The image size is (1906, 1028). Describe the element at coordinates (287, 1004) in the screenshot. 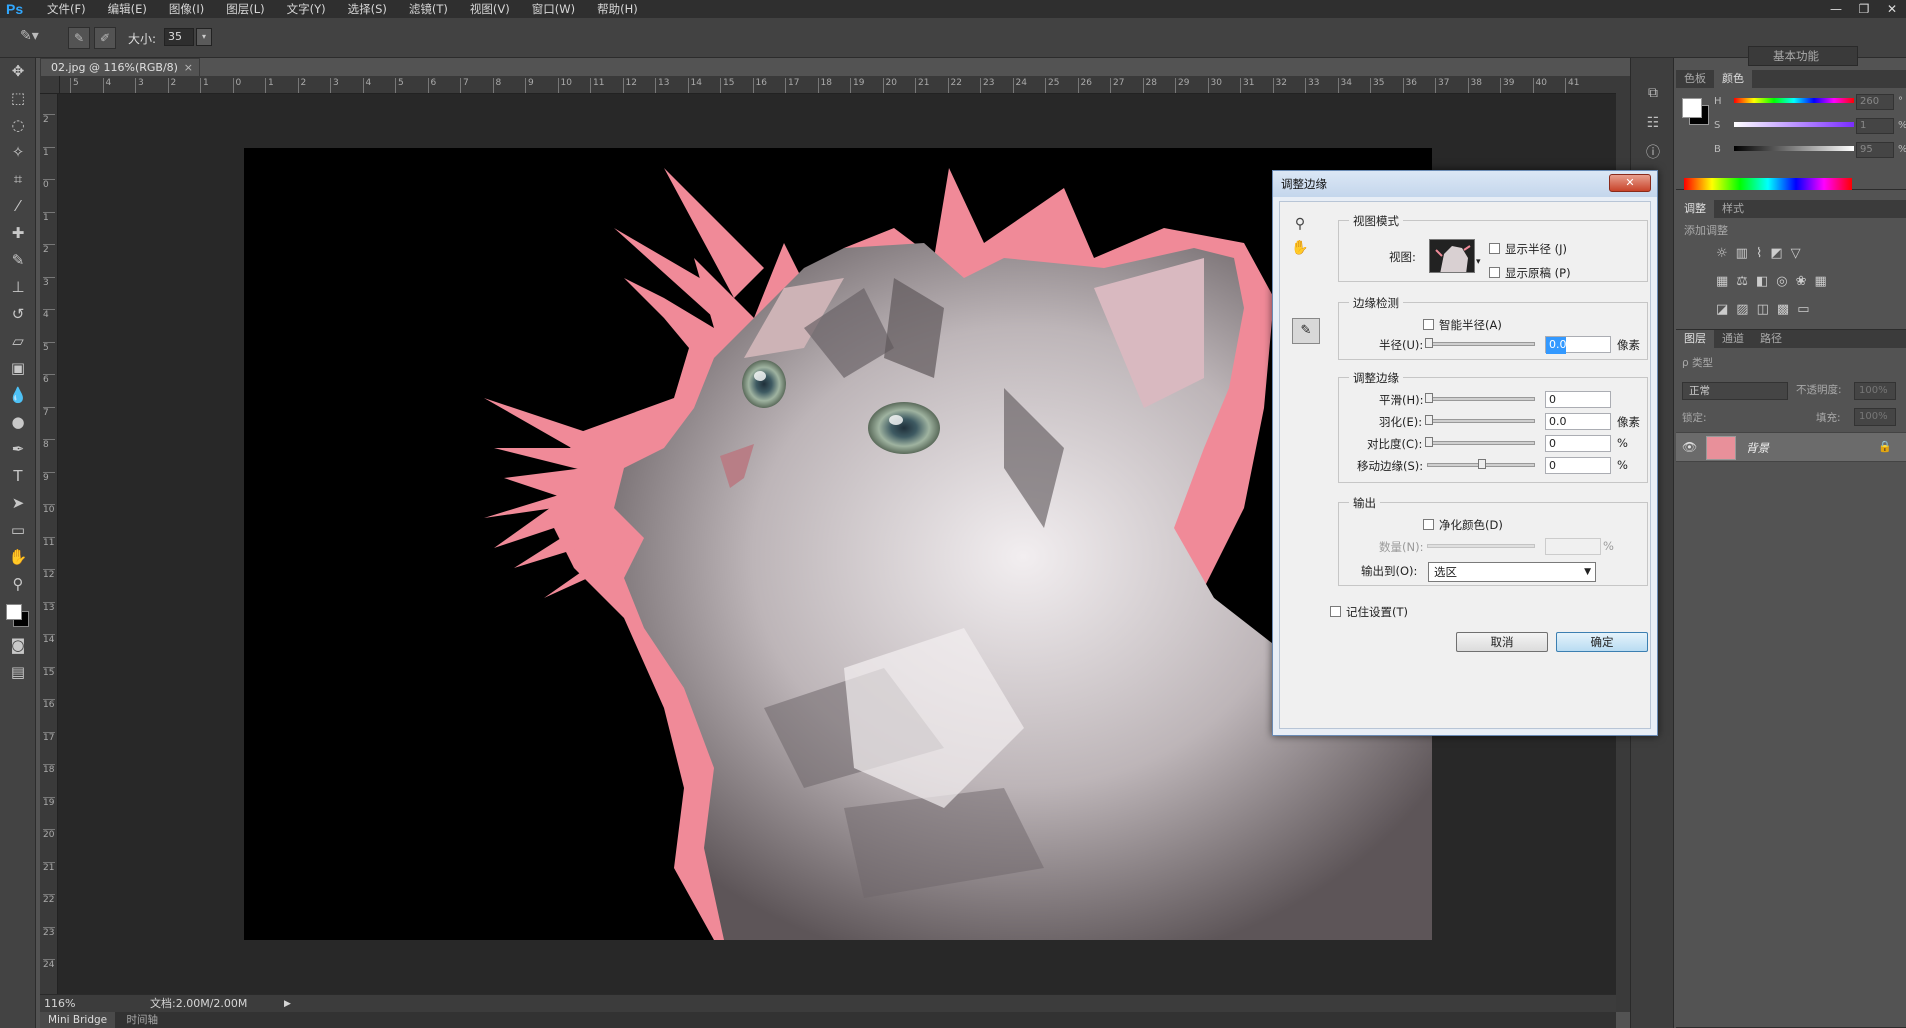

I see `status-menu-arrow-icon: ▶` at that location.